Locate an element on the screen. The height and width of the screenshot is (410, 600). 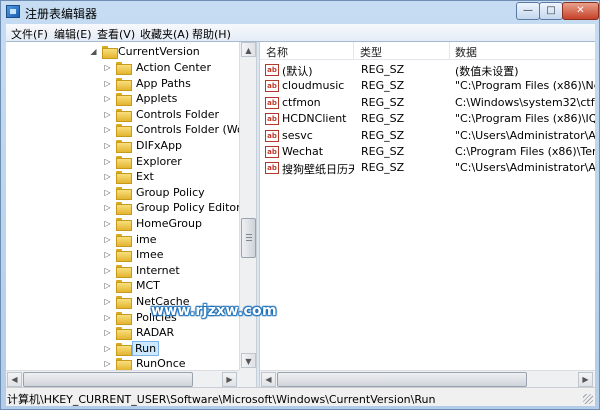
tree-node-action-center: ▷ Action Center is located at coordinates (122, 68).